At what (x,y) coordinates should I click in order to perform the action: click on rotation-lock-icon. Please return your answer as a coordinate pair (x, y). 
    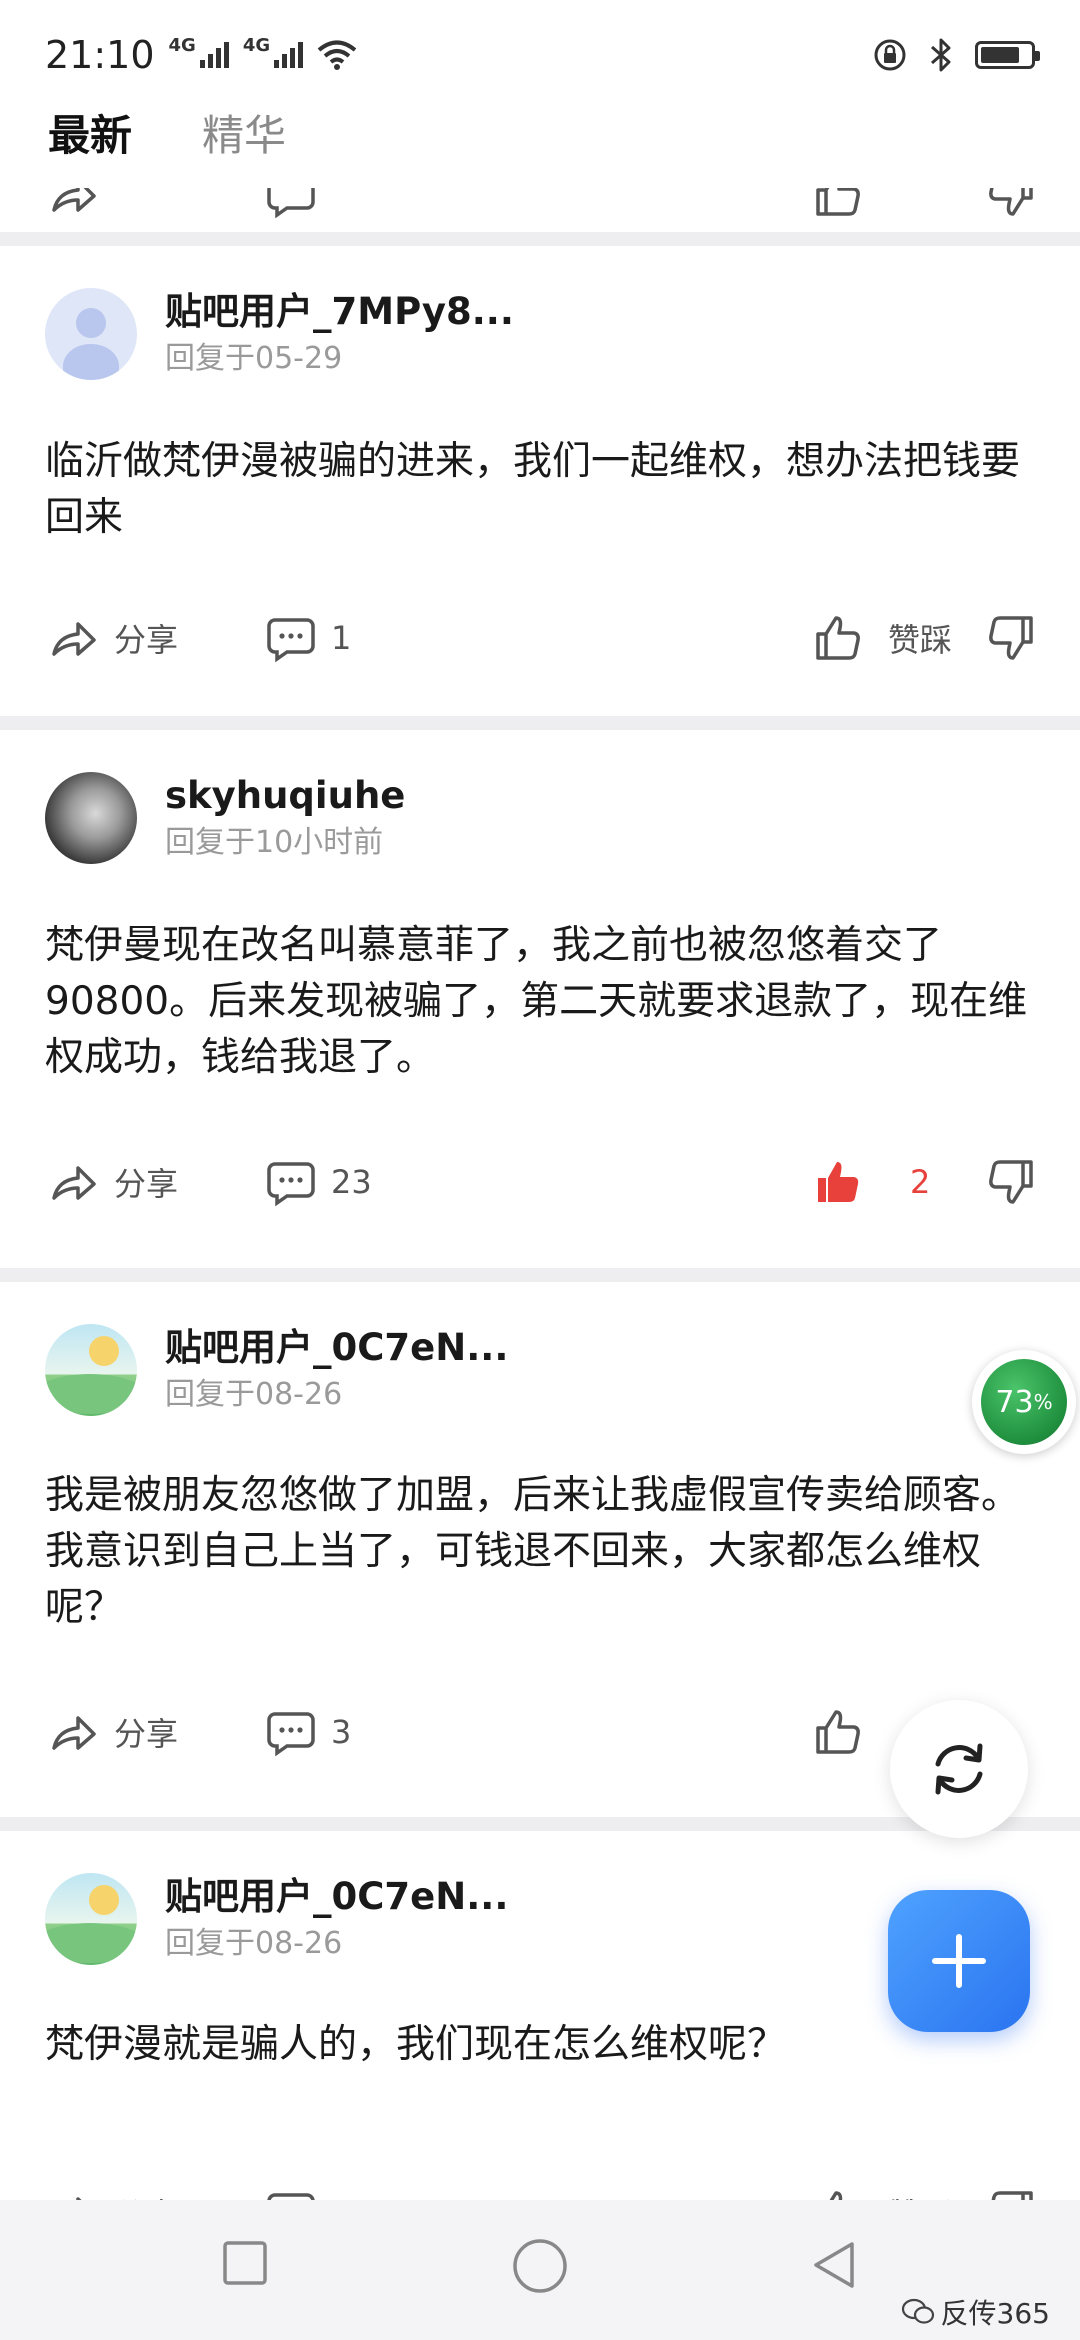
    Looking at the image, I should click on (890, 55).